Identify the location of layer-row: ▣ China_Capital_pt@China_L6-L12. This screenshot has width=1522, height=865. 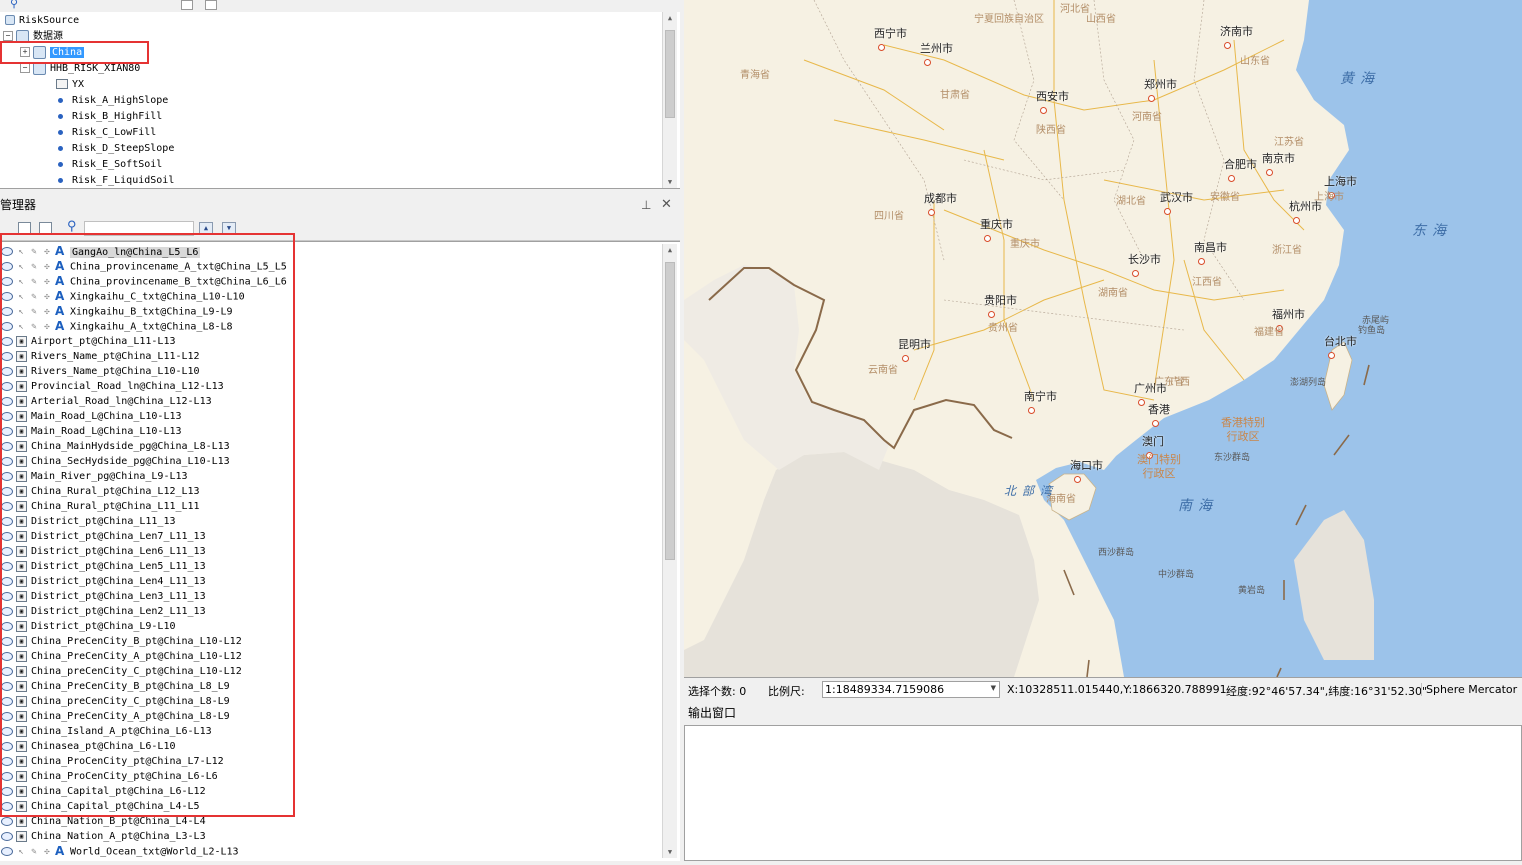
(103, 791).